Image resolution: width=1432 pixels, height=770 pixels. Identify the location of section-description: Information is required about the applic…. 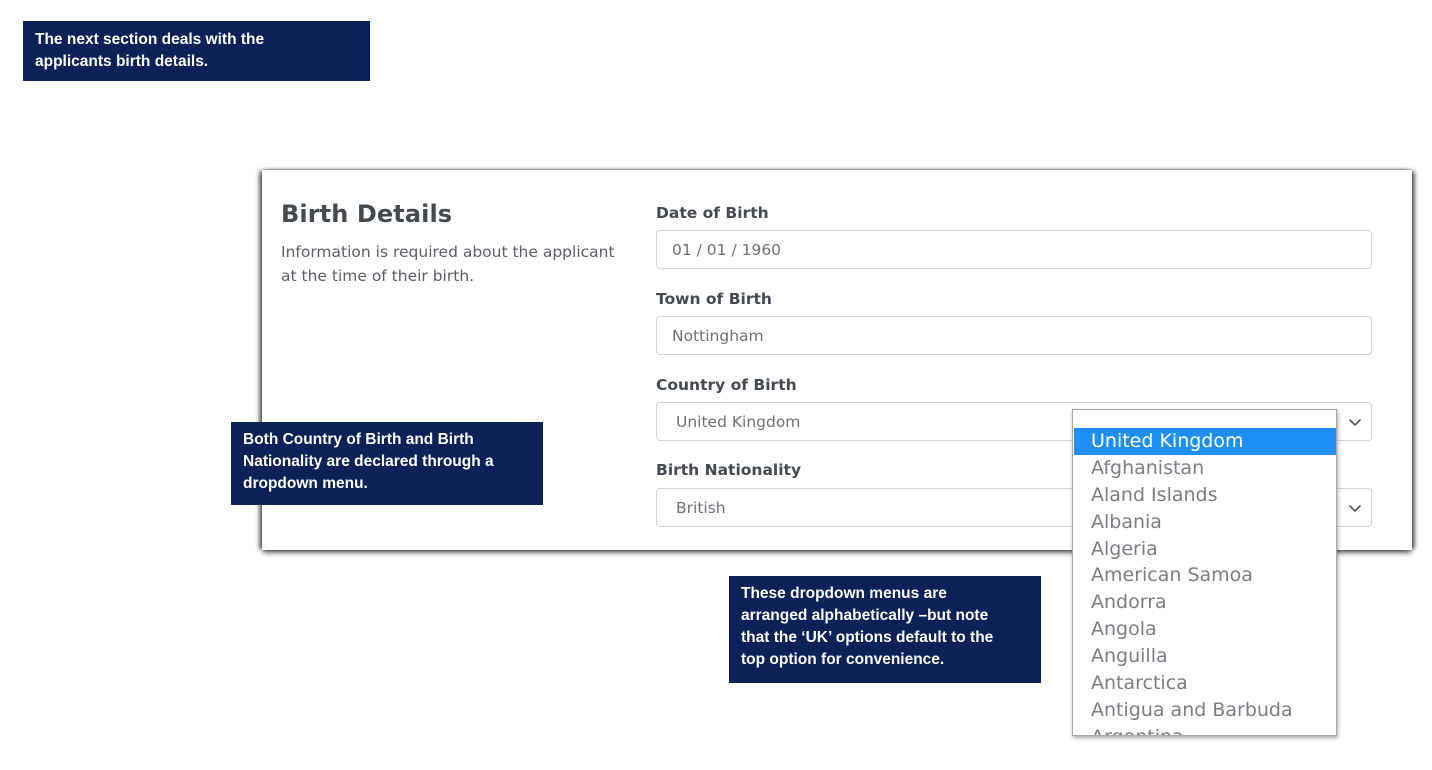
(448, 264).